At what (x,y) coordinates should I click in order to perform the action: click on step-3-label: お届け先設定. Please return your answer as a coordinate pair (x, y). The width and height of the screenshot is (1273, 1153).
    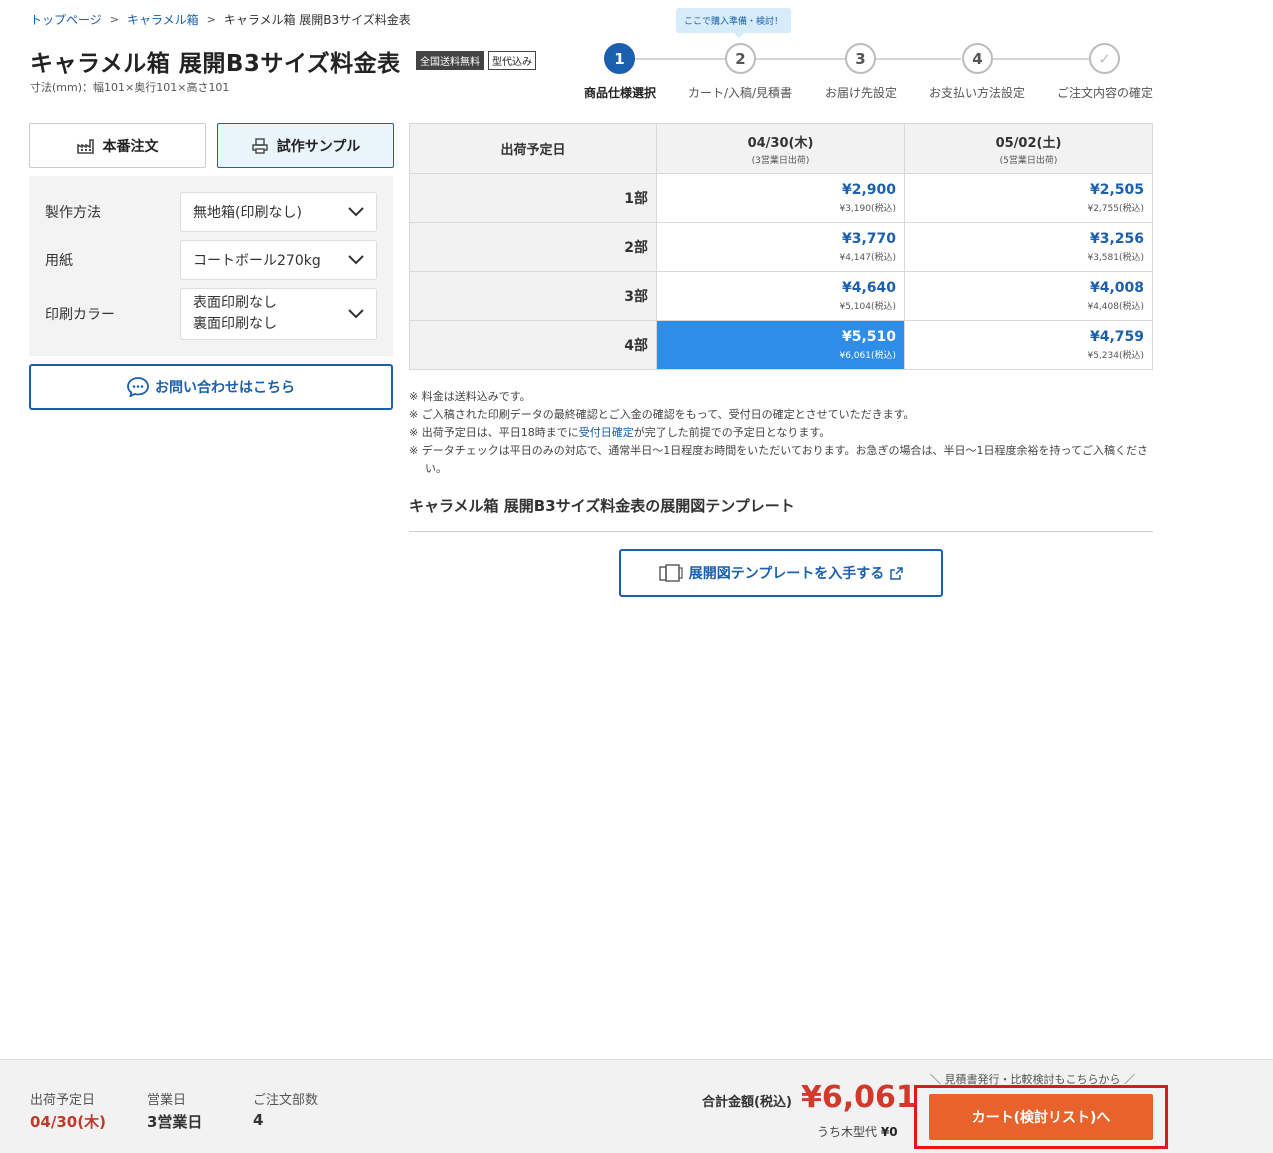
    Looking at the image, I should click on (861, 93).